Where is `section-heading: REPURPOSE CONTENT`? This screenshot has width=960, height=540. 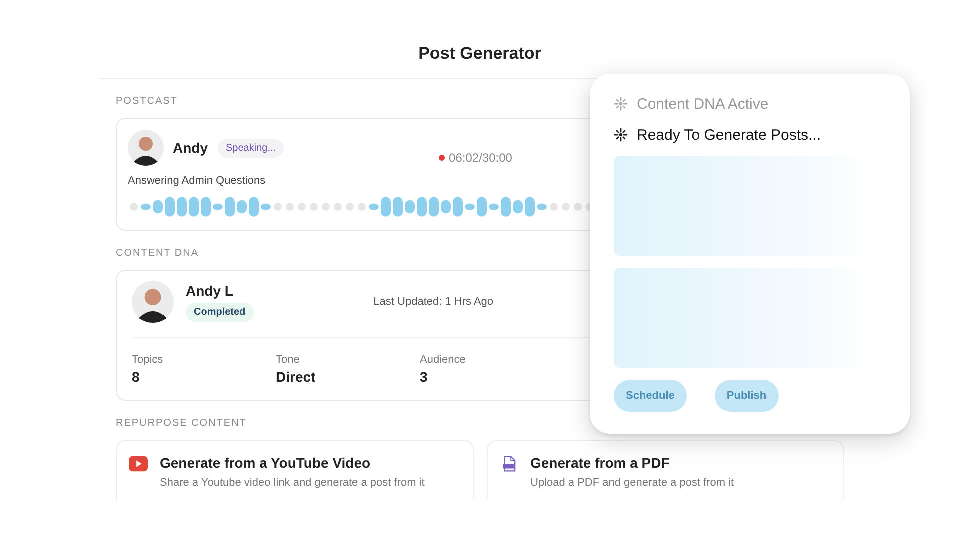
section-heading: REPURPOSE CONTENT is located at coordinates (181, 423).